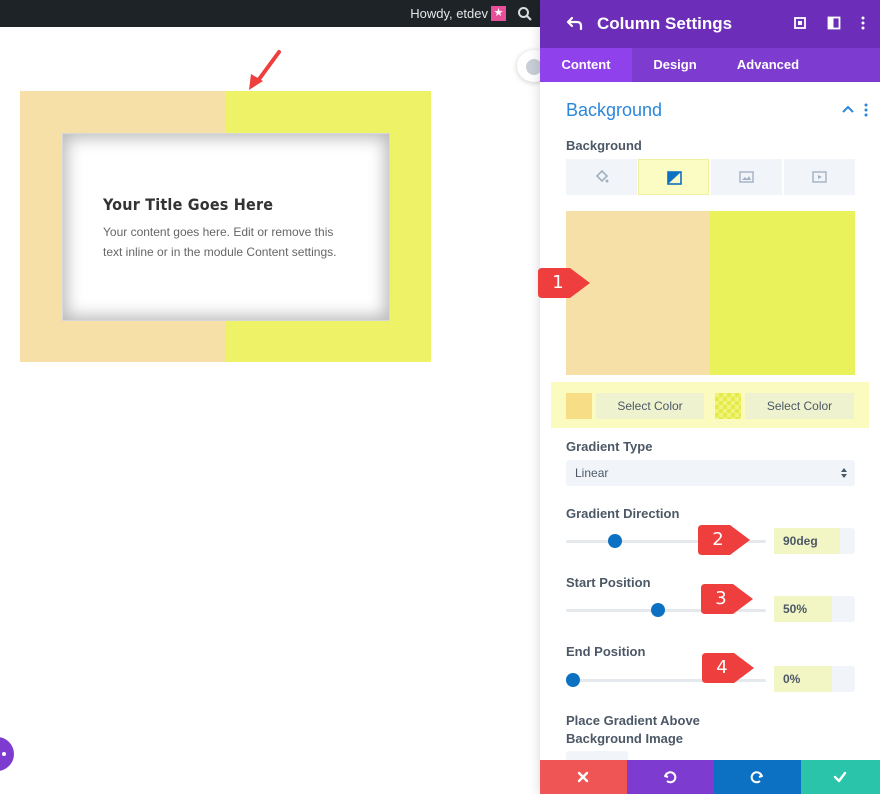 The height and width of the screenshot is (794, 880). I want to click on check-icon, so click(840, 777).